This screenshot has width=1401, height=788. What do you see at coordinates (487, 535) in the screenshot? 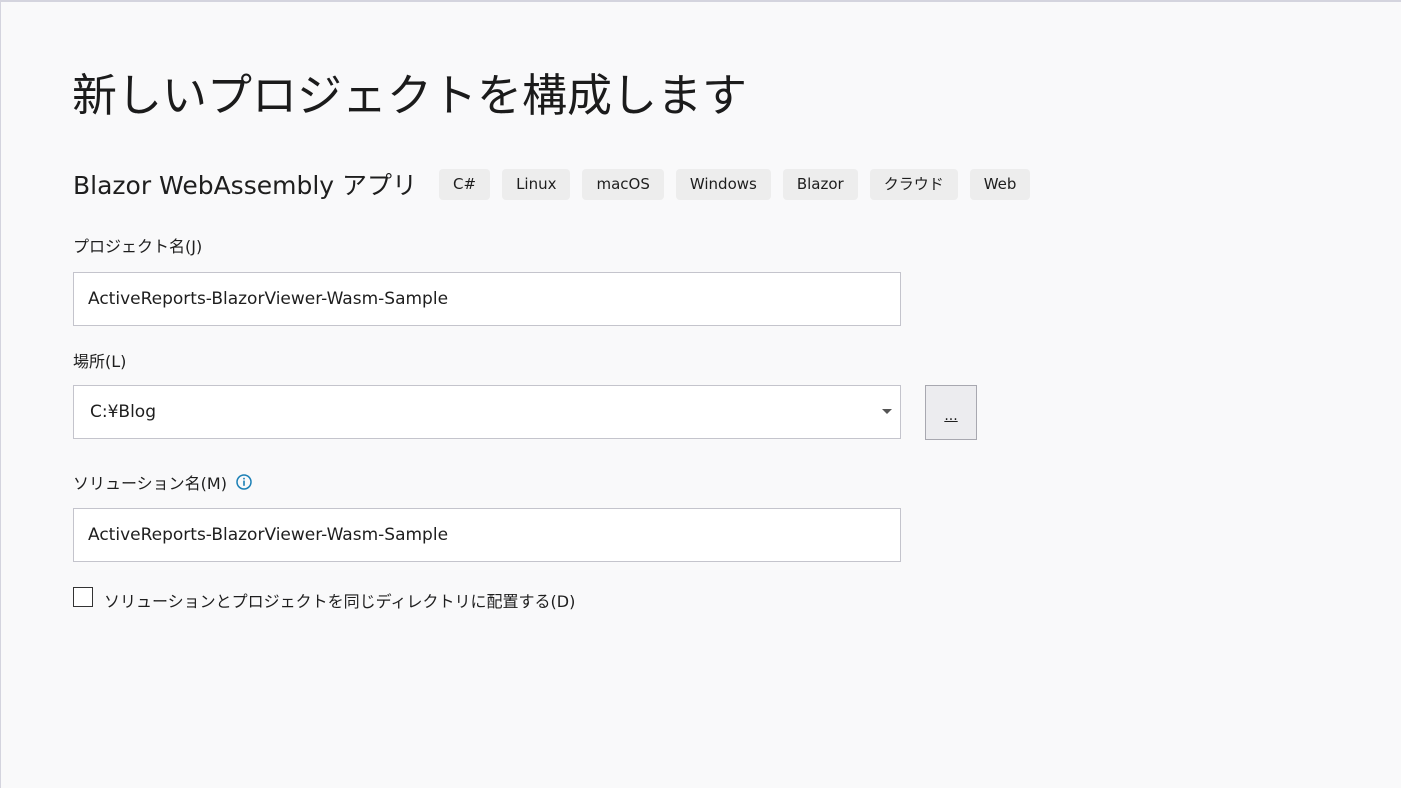
I see `solution-name-input: ActiveReports-BlazorViewer-Wasm-Sample` at bounding box center [487, 535].